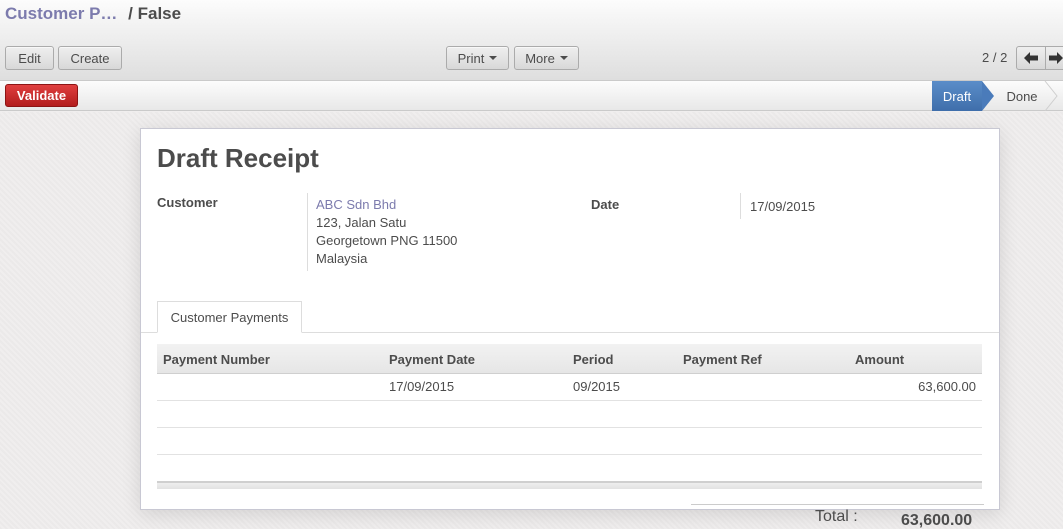 Image resolution: width=1063 pixels, height=529 pixels. I want to click on column-header-payment-number: Payment Number, so click(216, 359).